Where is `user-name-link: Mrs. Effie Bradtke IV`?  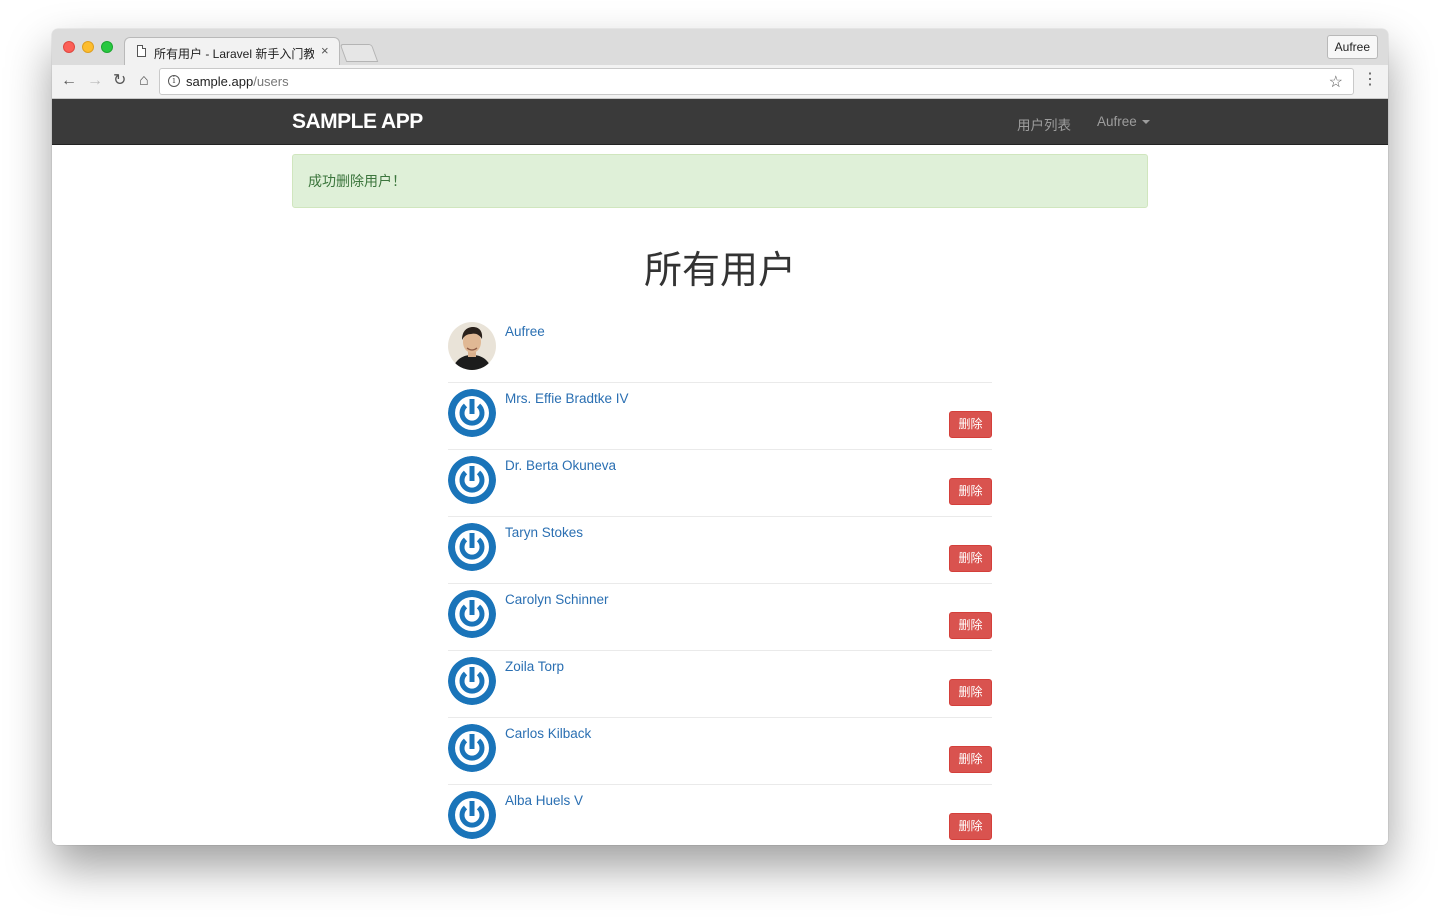
user-name-link: Mrs. Effie Bradtke IV is located at coordinates (567, 398).